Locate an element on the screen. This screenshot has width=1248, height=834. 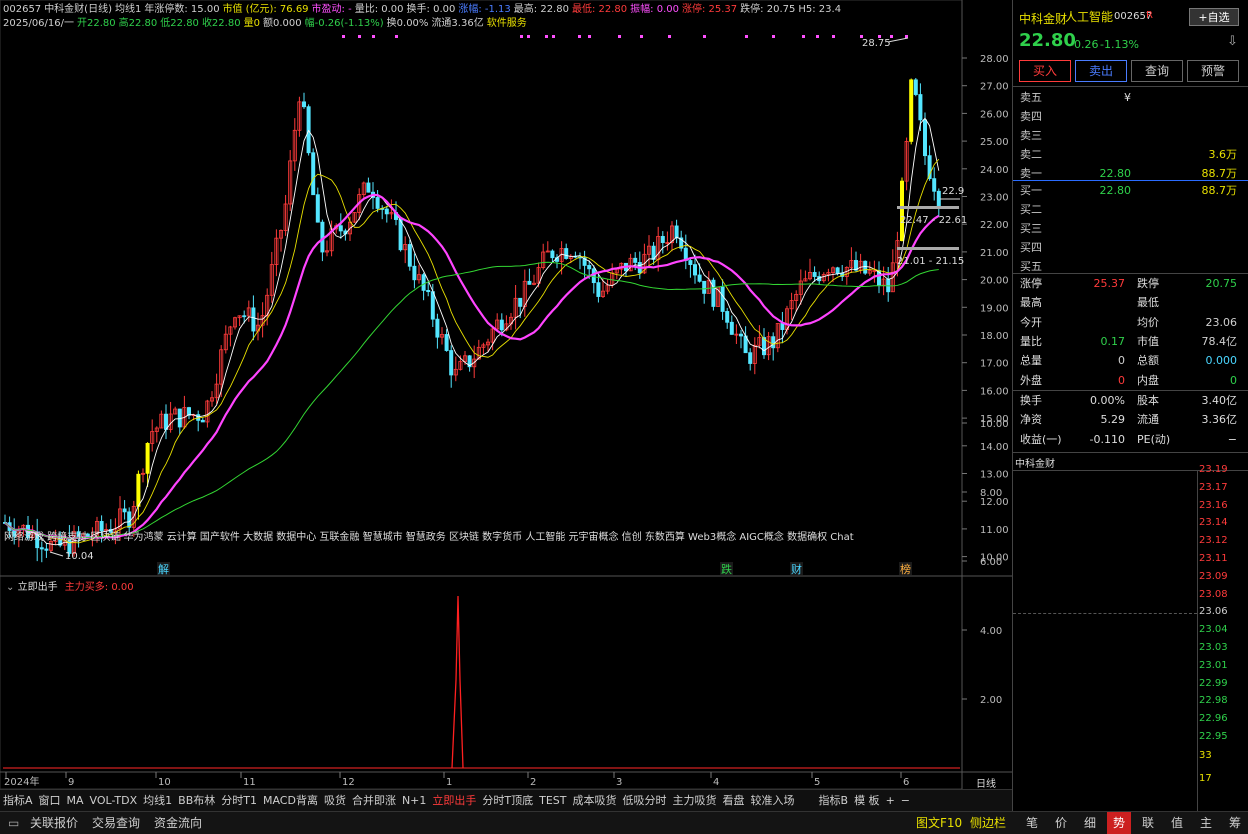
toolbar-item-15: 低吸分时 is located at coordinates (645, 800).